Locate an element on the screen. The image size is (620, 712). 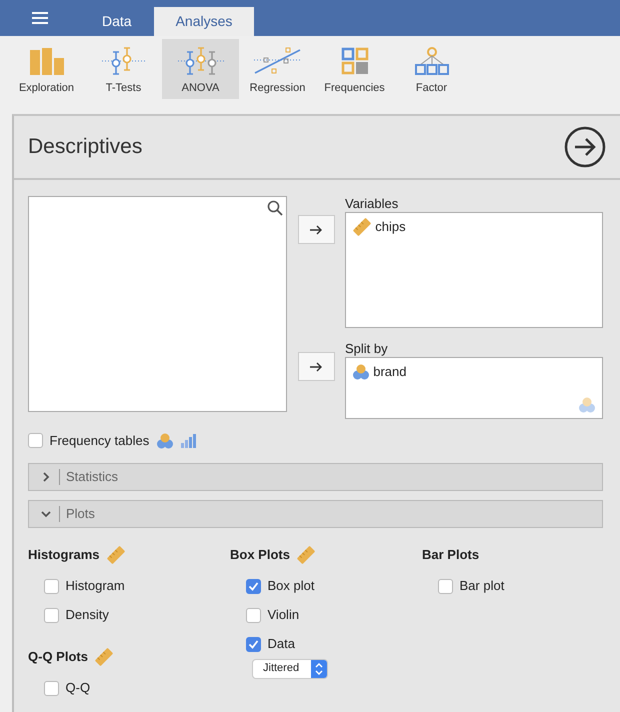
checkbox-label: Bar plot is located at coordinates (482, 586).